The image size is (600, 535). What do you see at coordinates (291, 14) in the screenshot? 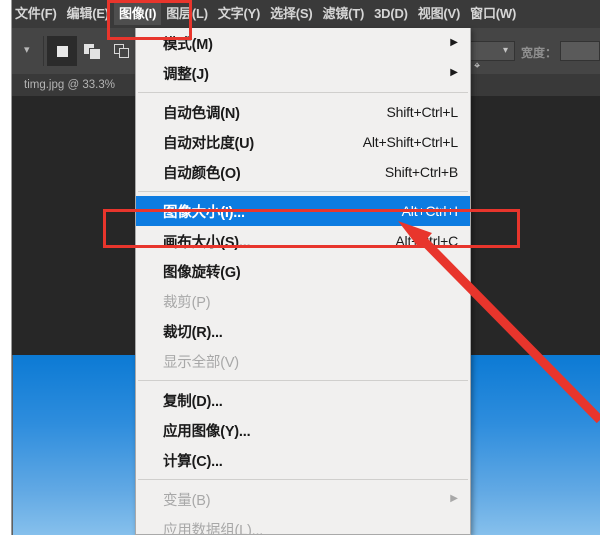
I see `menubar-item-5: 选择(S)` at bounding box center [291, 14].